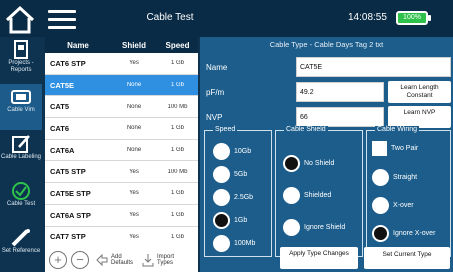 The height and width of the screenshot is (272, 453). What do you see at coordinates (161, 260) in the screenshot?
I see `import-types-button: Import Types` at bounding box center [161, 260].